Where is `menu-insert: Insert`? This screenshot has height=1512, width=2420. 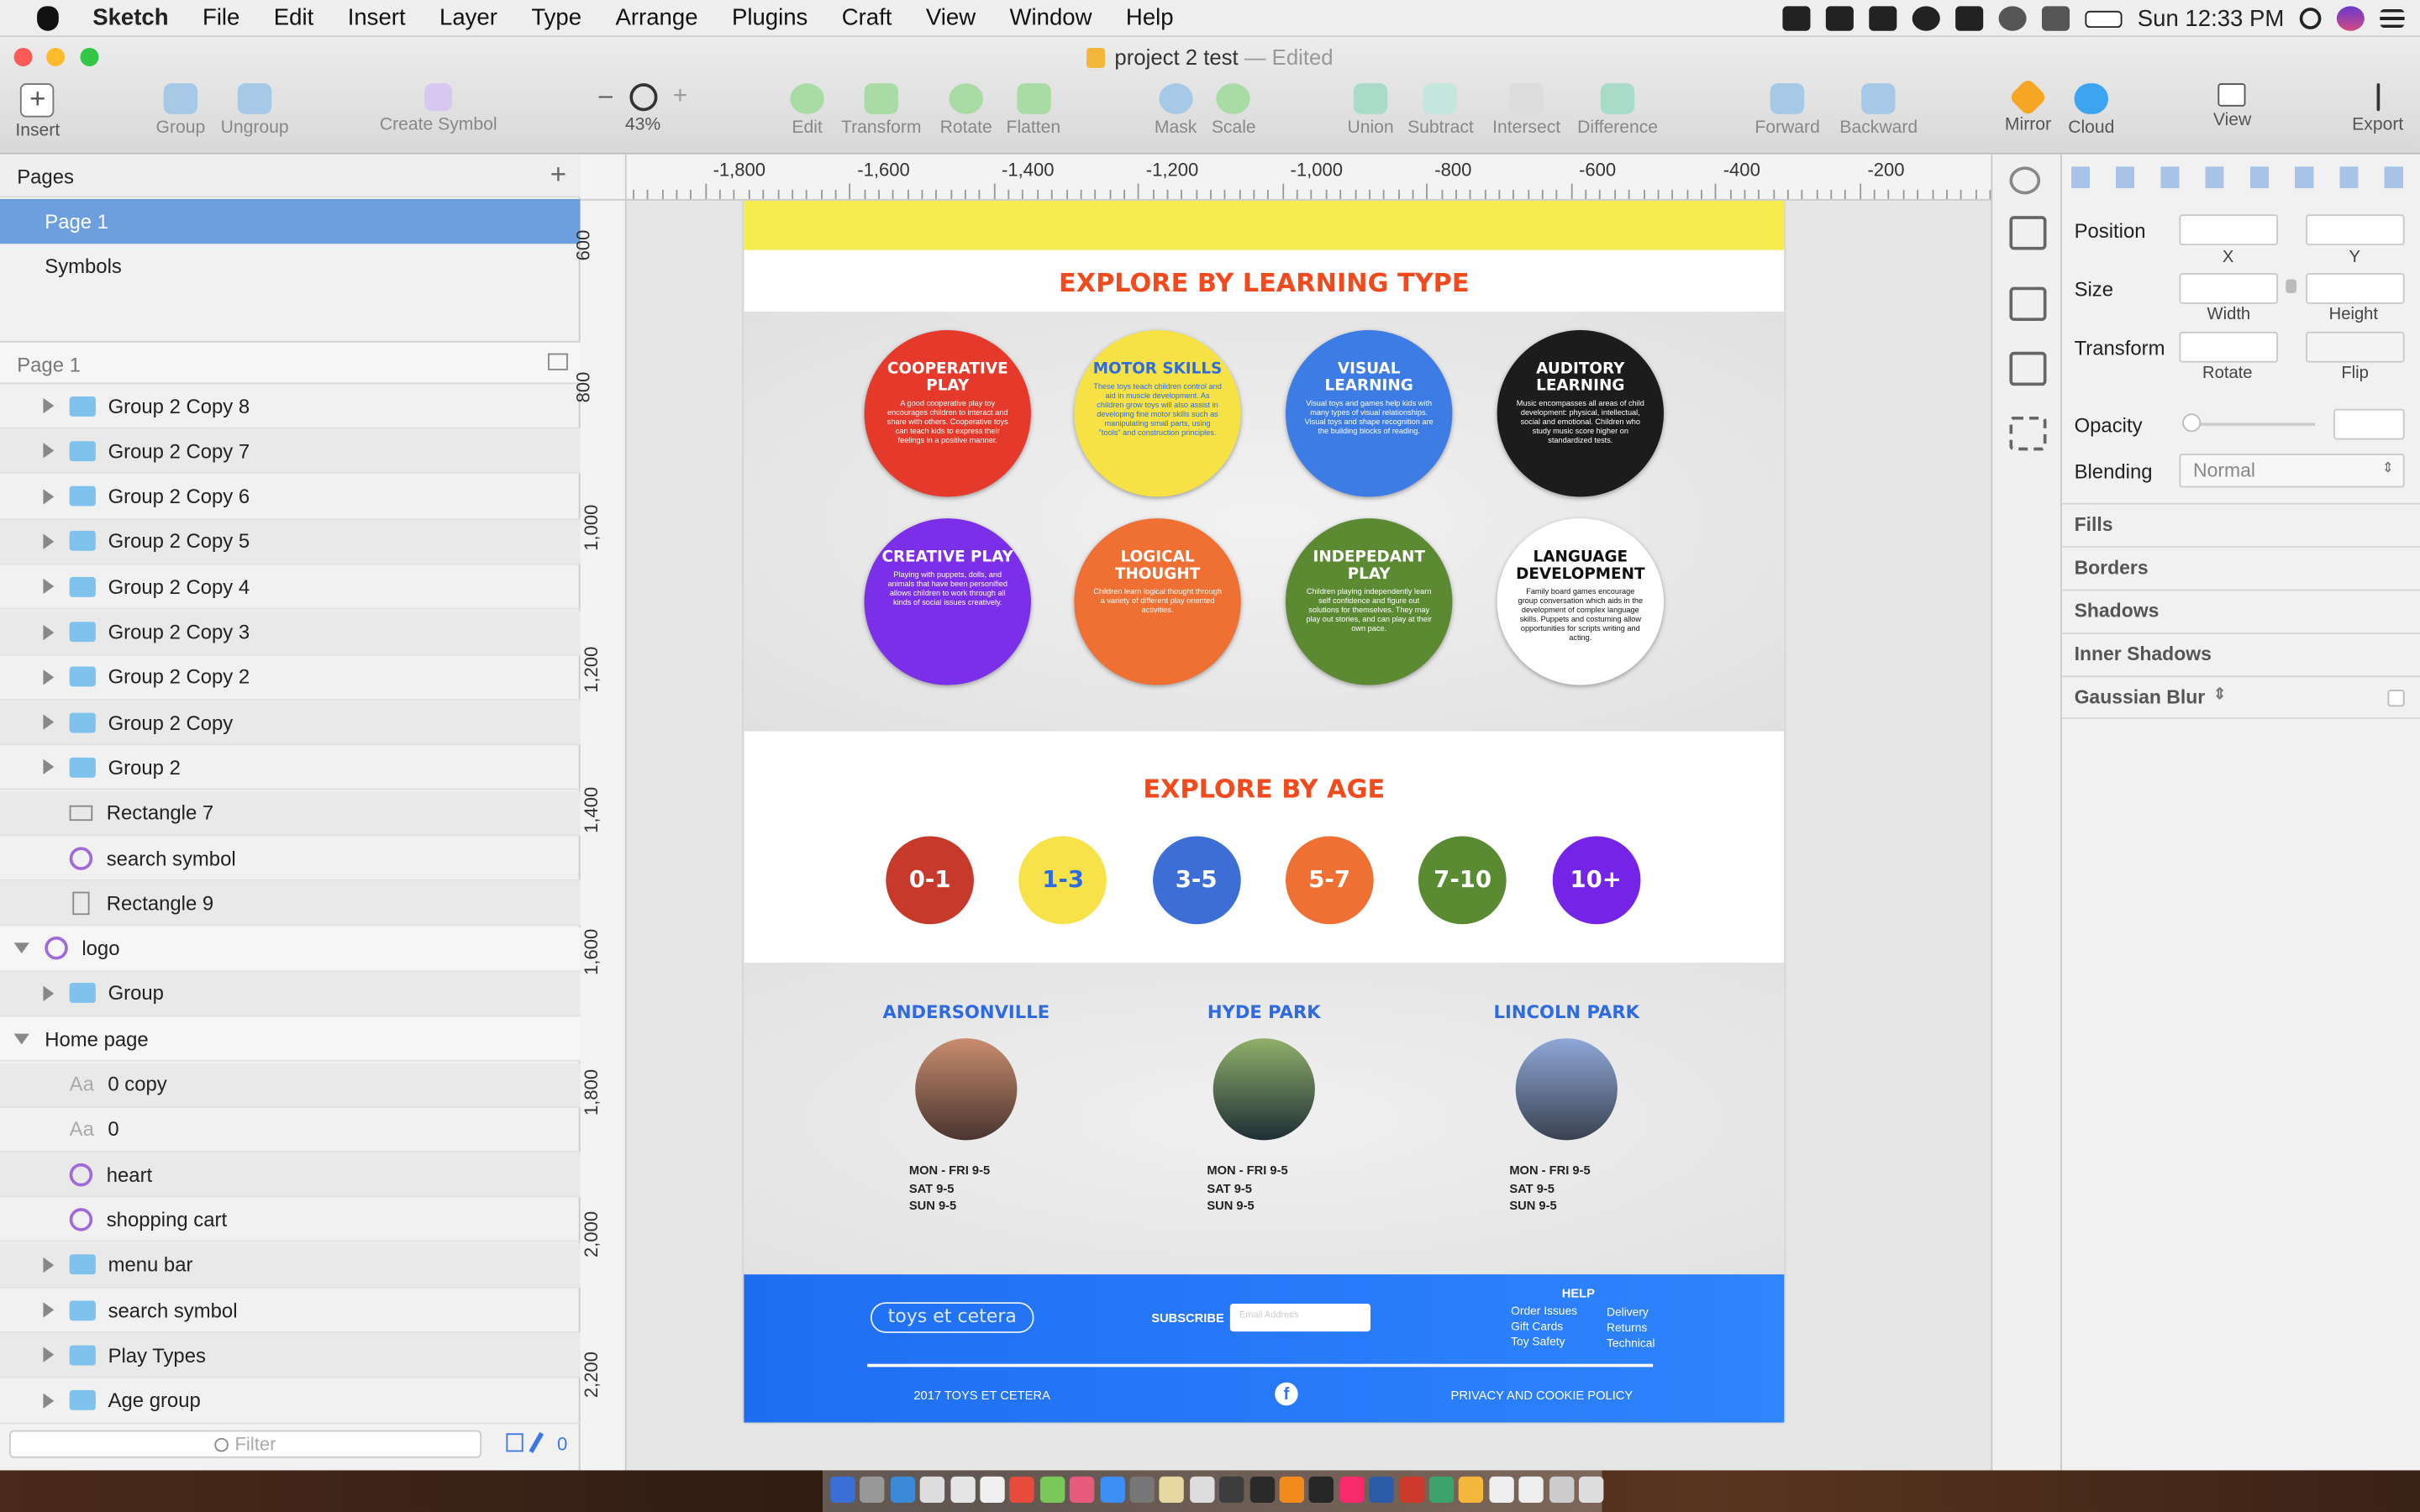 menu-insert: Insert is located at coordinates (377, 18).